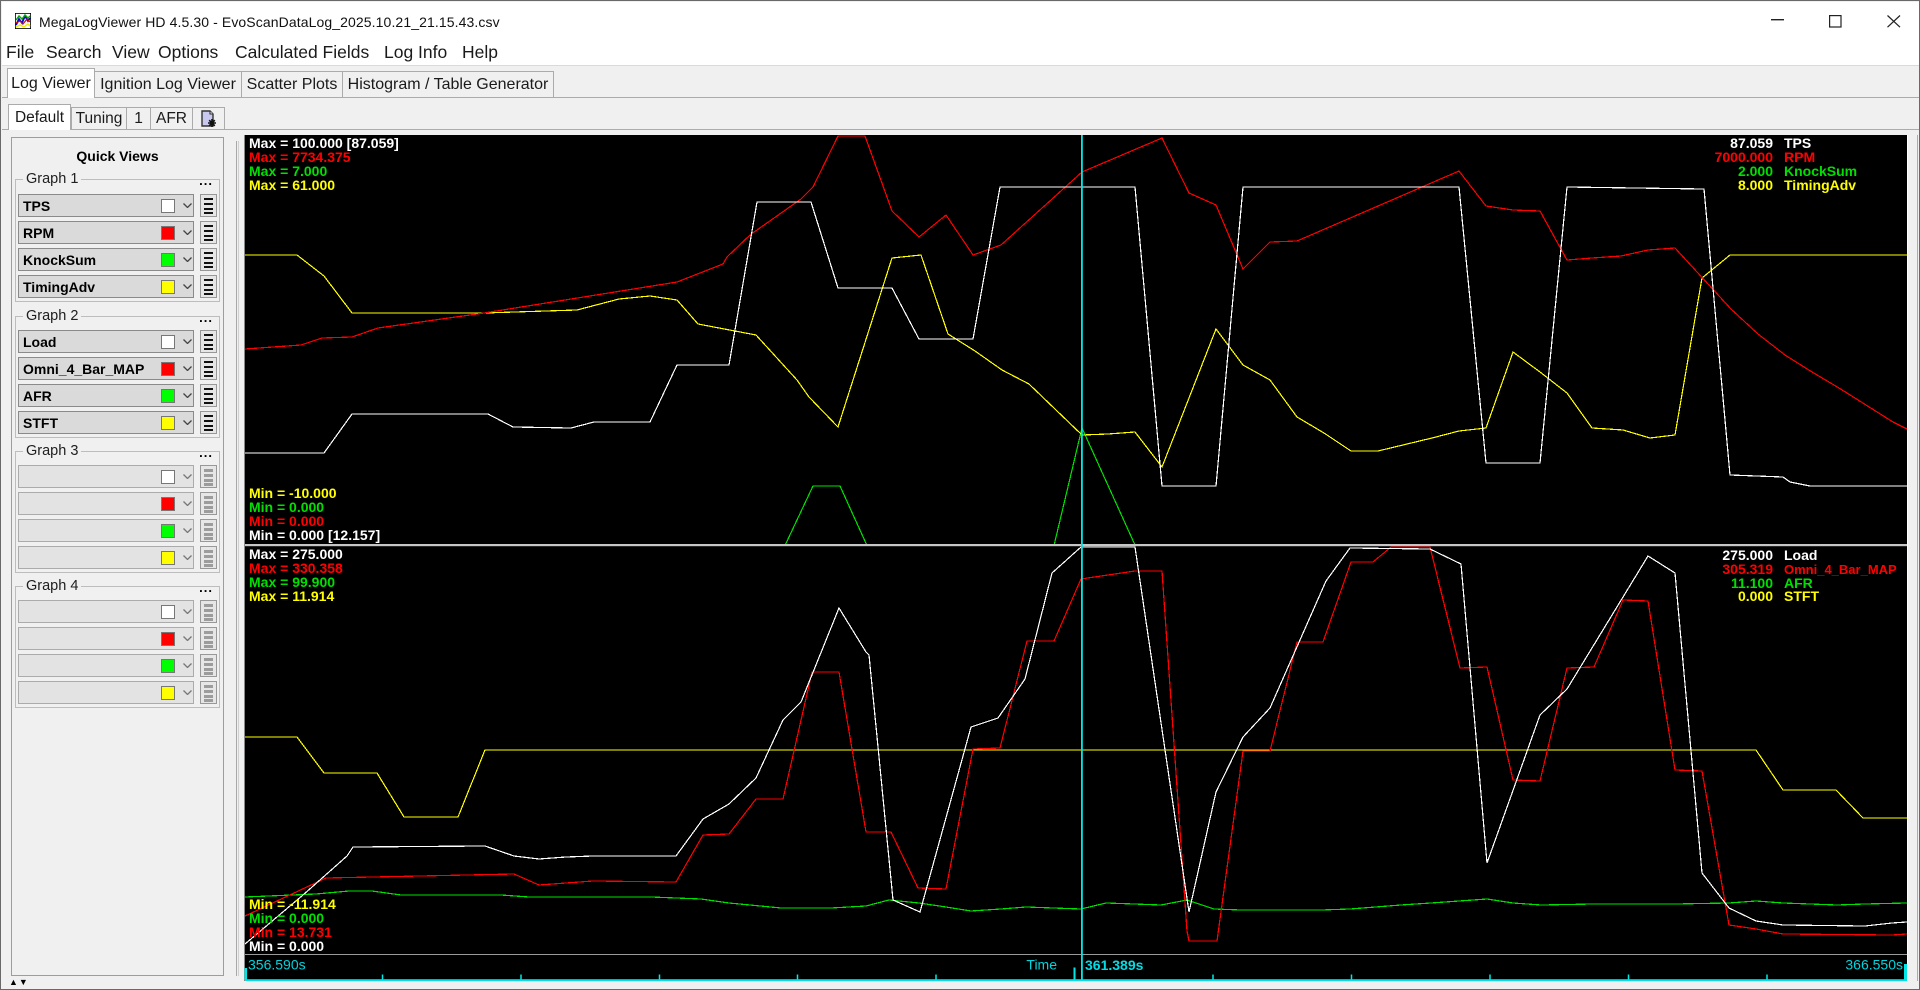  I want to click on svg-text: Max = 11.914, so click(291, 596).